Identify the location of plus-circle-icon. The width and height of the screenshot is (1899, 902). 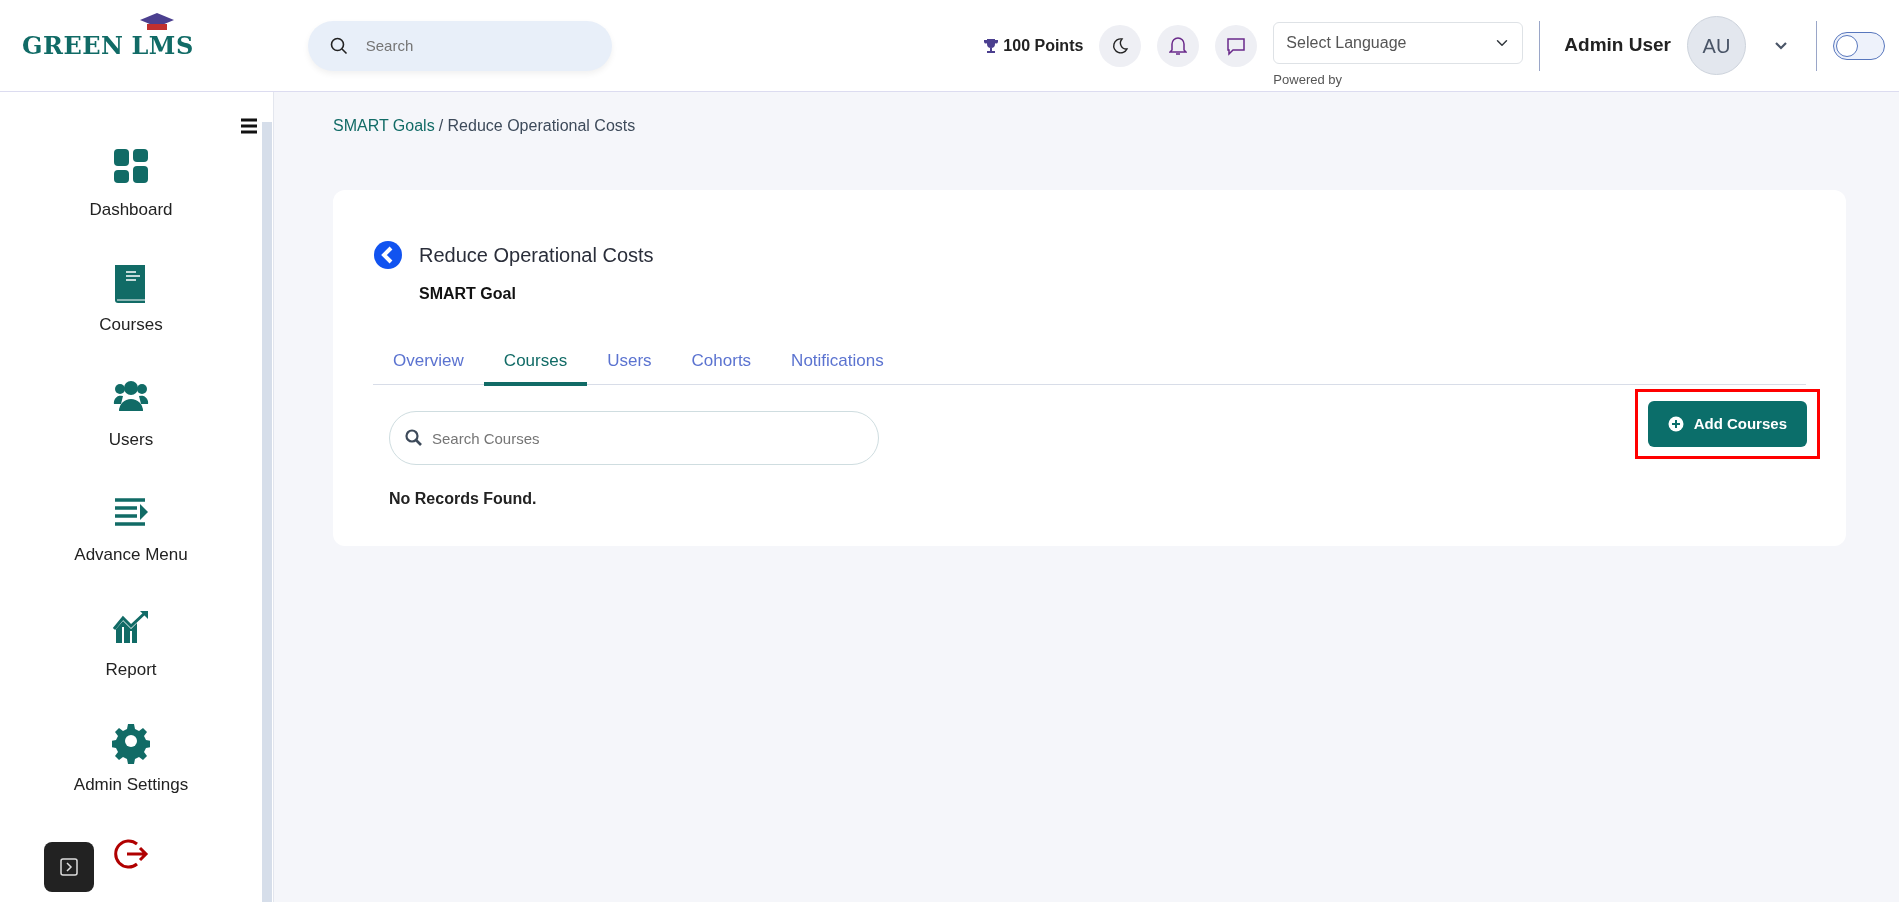
(1675, 424).